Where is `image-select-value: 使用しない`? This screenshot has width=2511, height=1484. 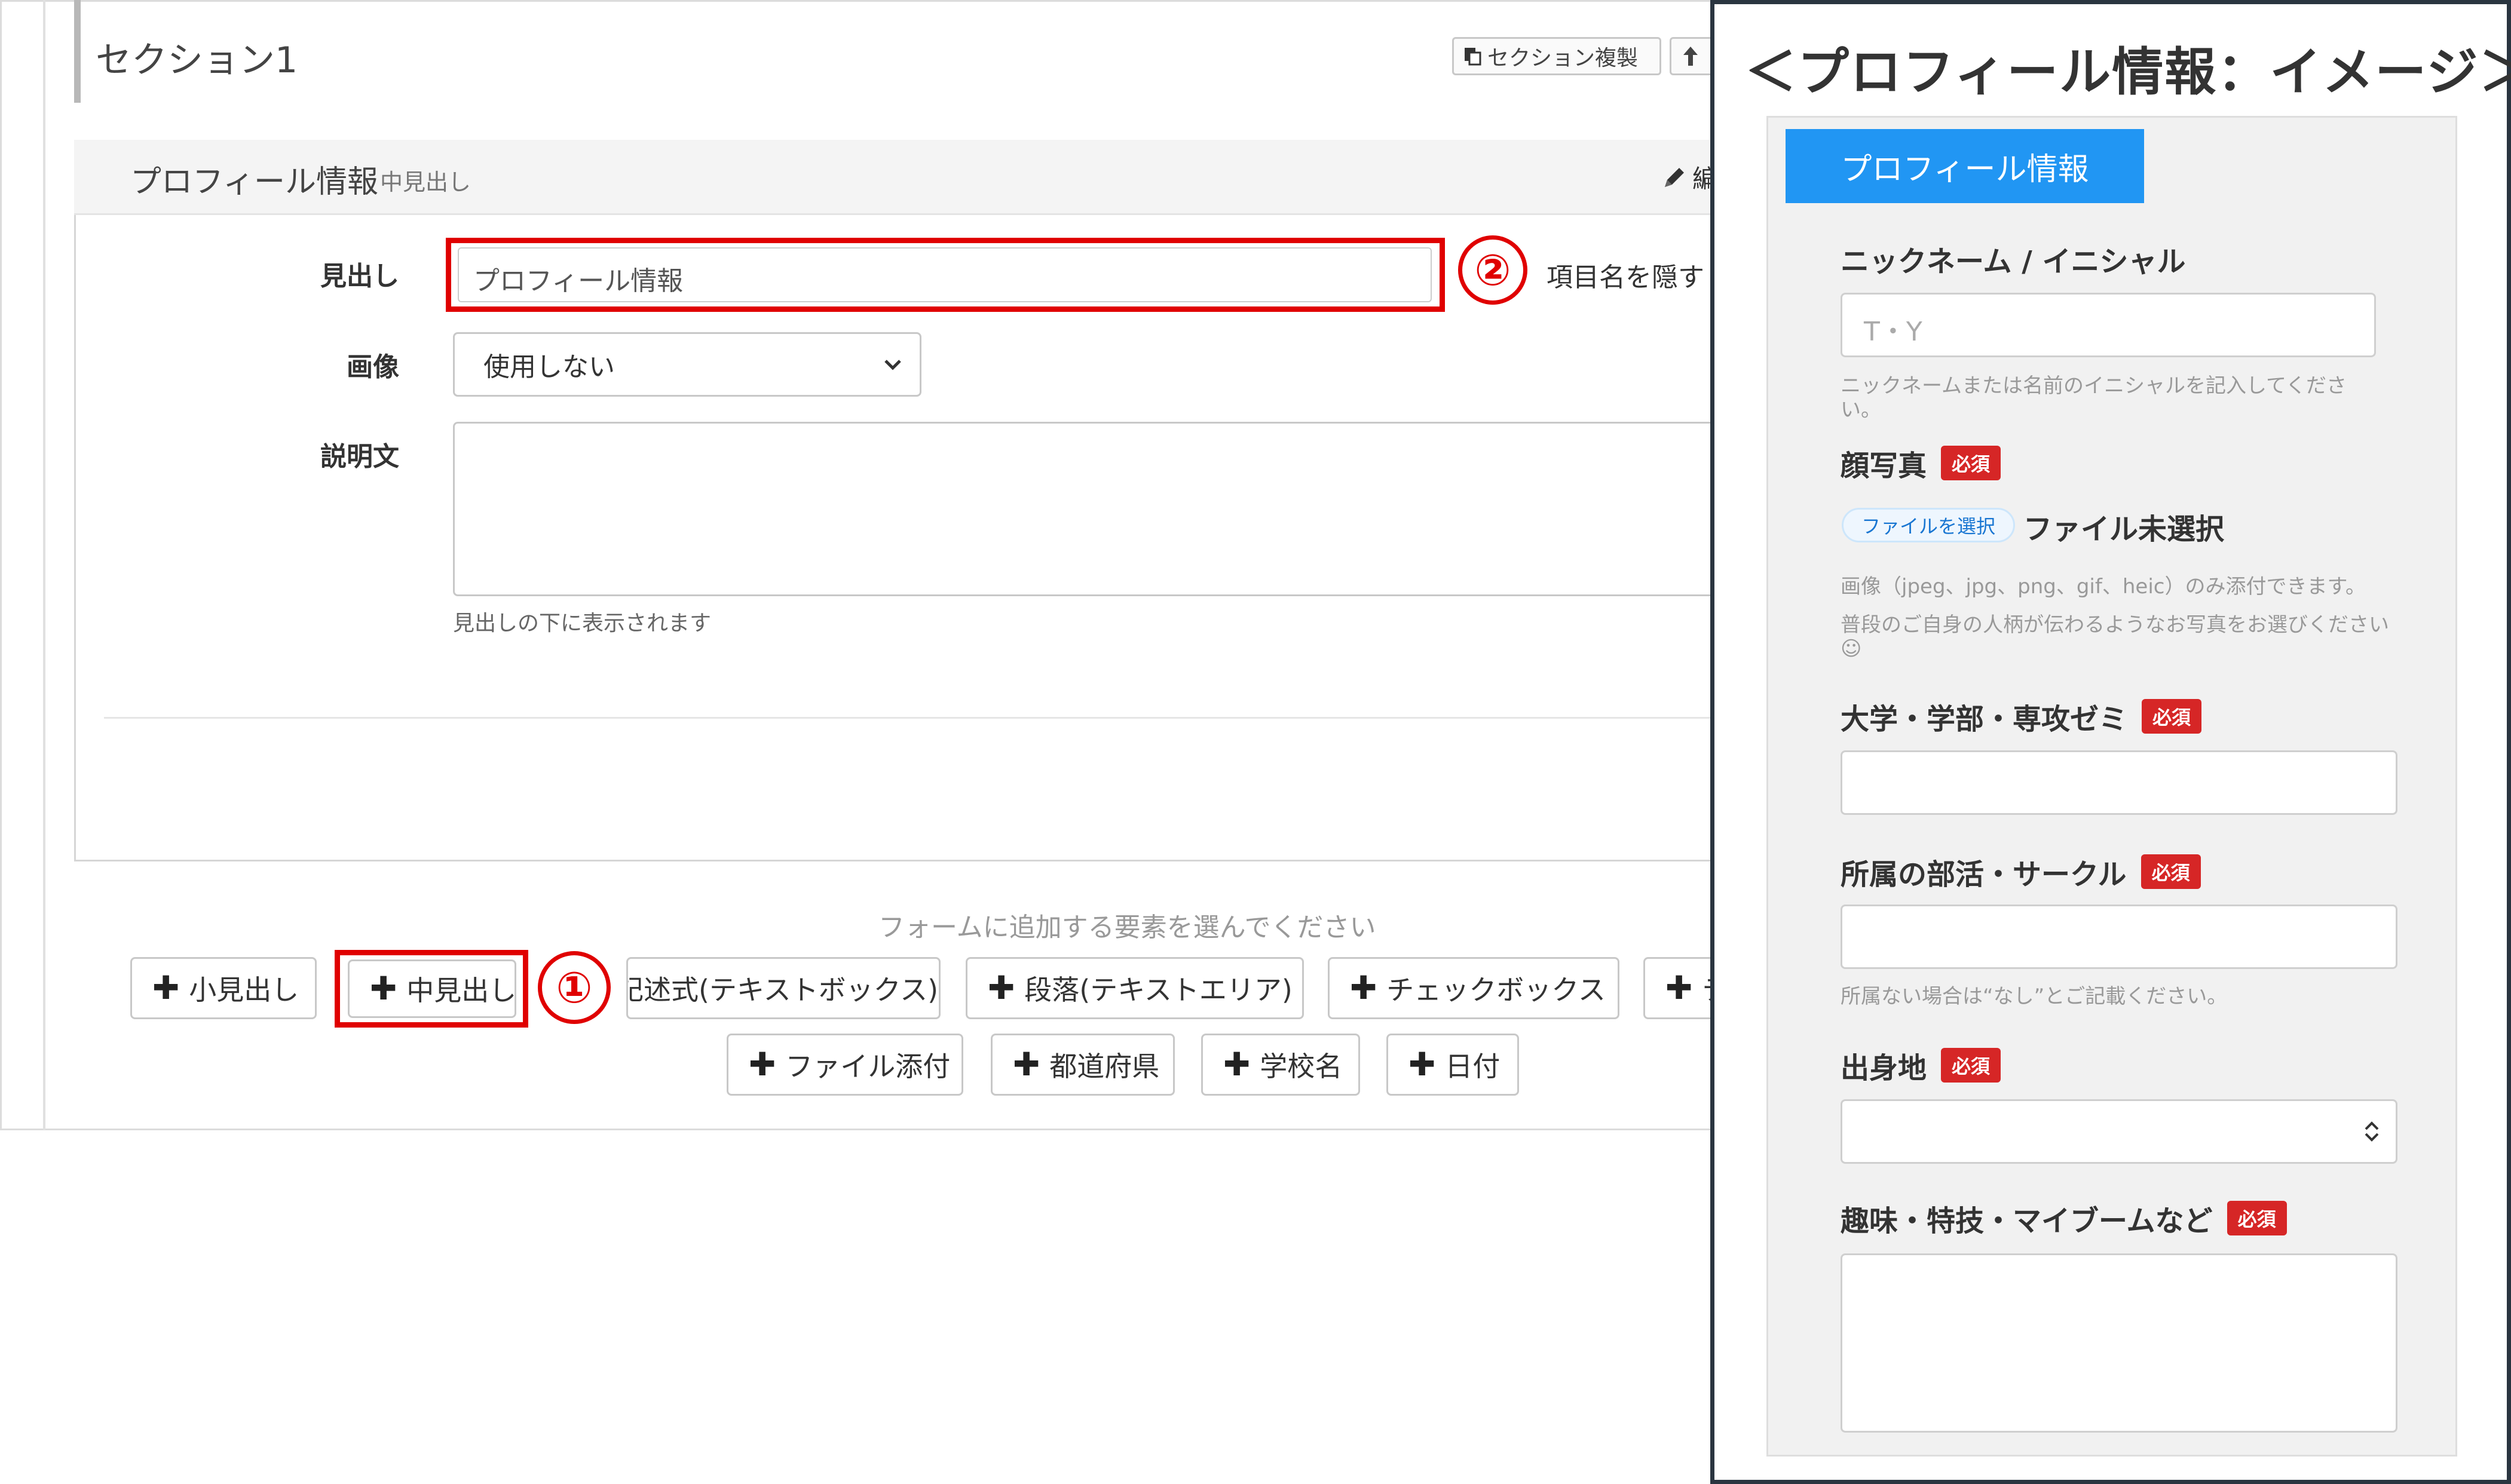 image-select-value: 使用しない is located at coordinates (549, 367).